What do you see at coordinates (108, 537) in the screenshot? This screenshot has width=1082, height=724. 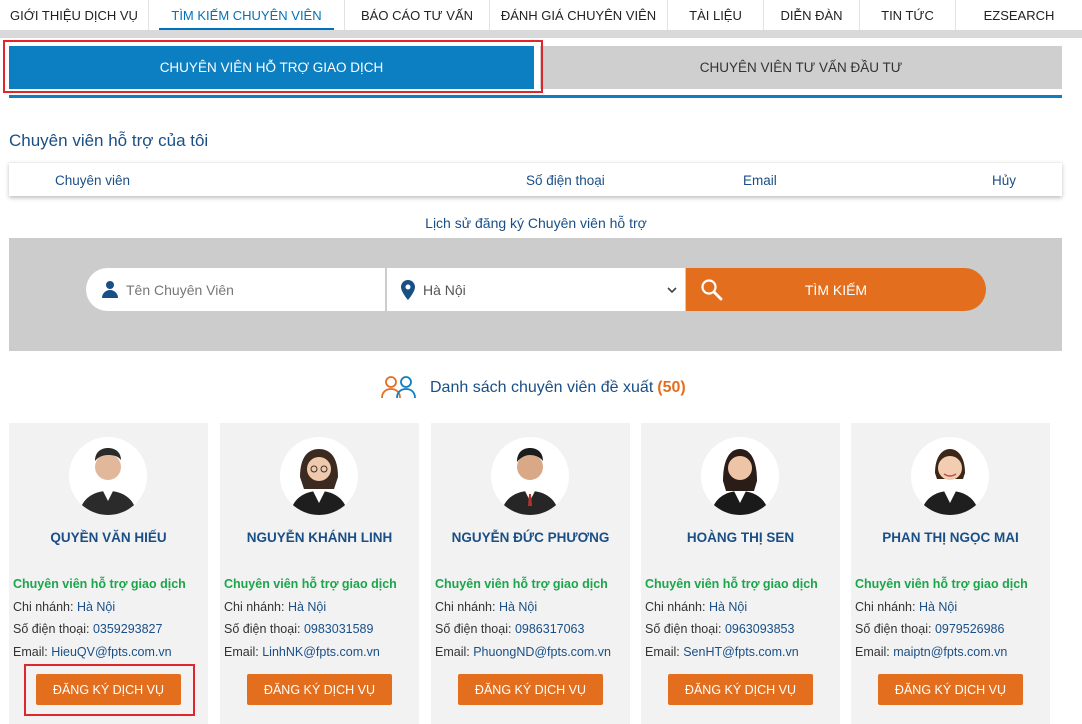 I see `specialist-name: QUYỀN VĂN HIẾU` at bounding box center [108, 537].